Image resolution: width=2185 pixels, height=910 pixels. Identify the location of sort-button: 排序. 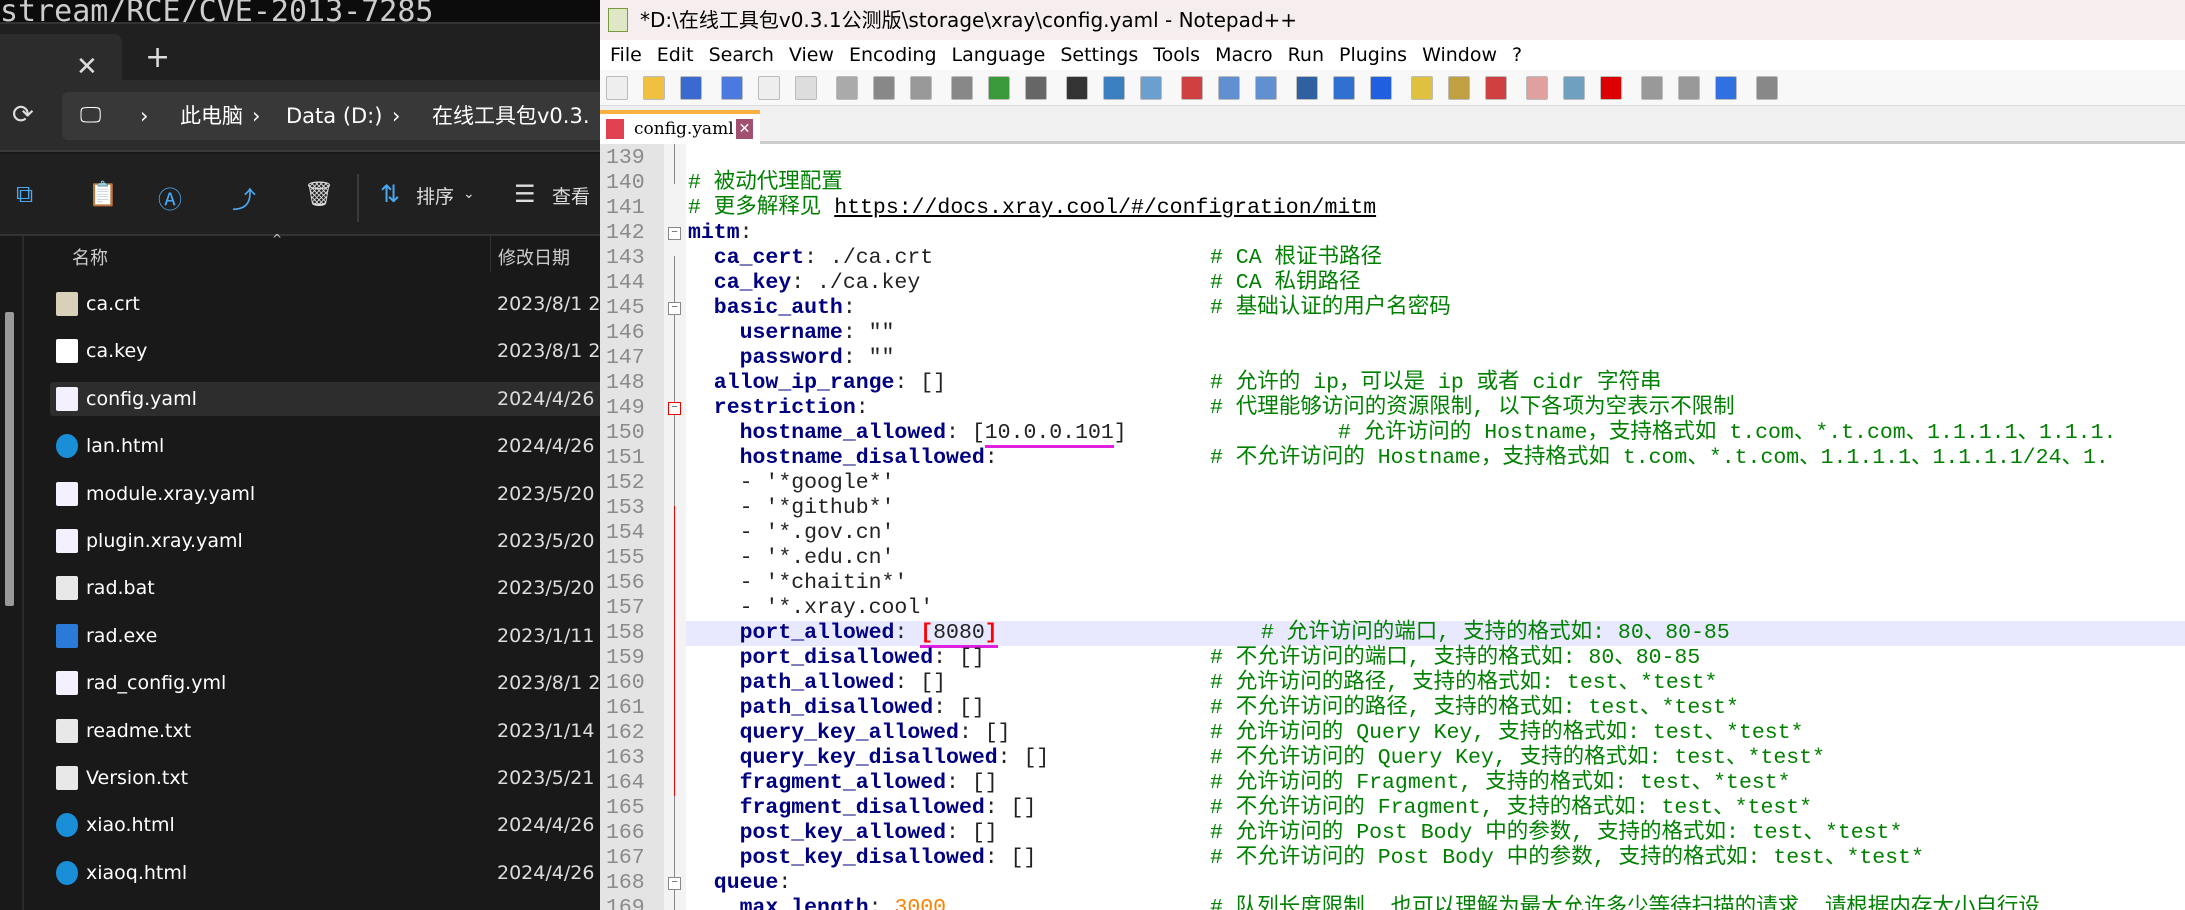
(435, 195).